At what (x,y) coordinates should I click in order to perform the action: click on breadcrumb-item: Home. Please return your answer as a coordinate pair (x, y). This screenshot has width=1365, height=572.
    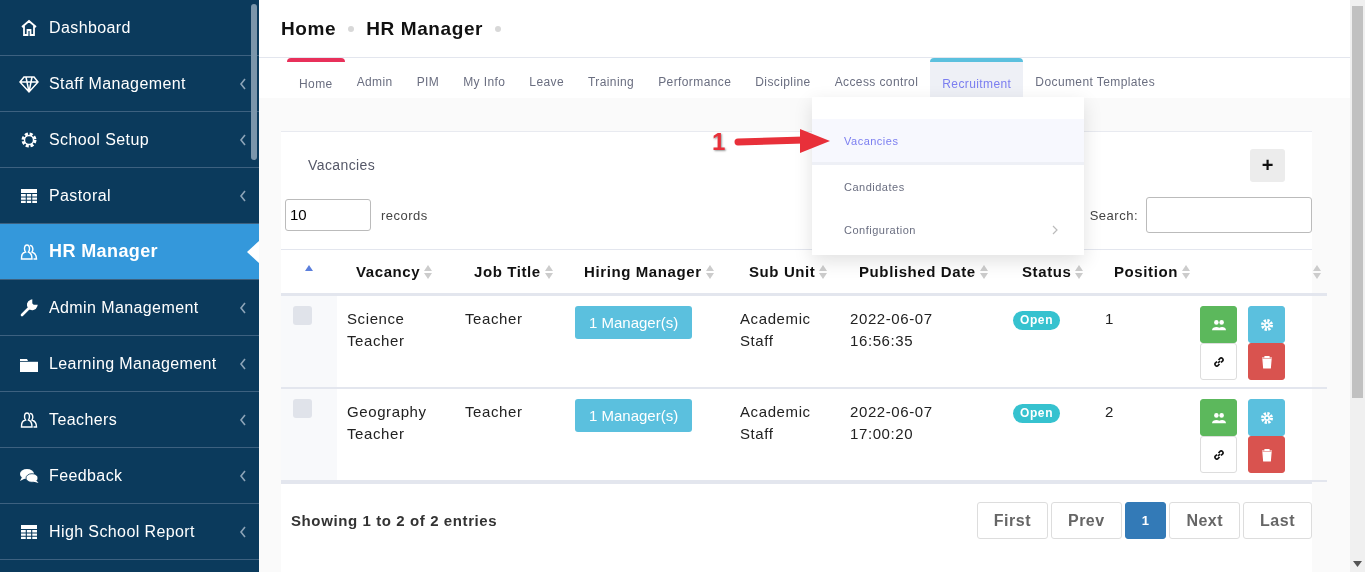
    Looking at the image, I should click on (309, 28).